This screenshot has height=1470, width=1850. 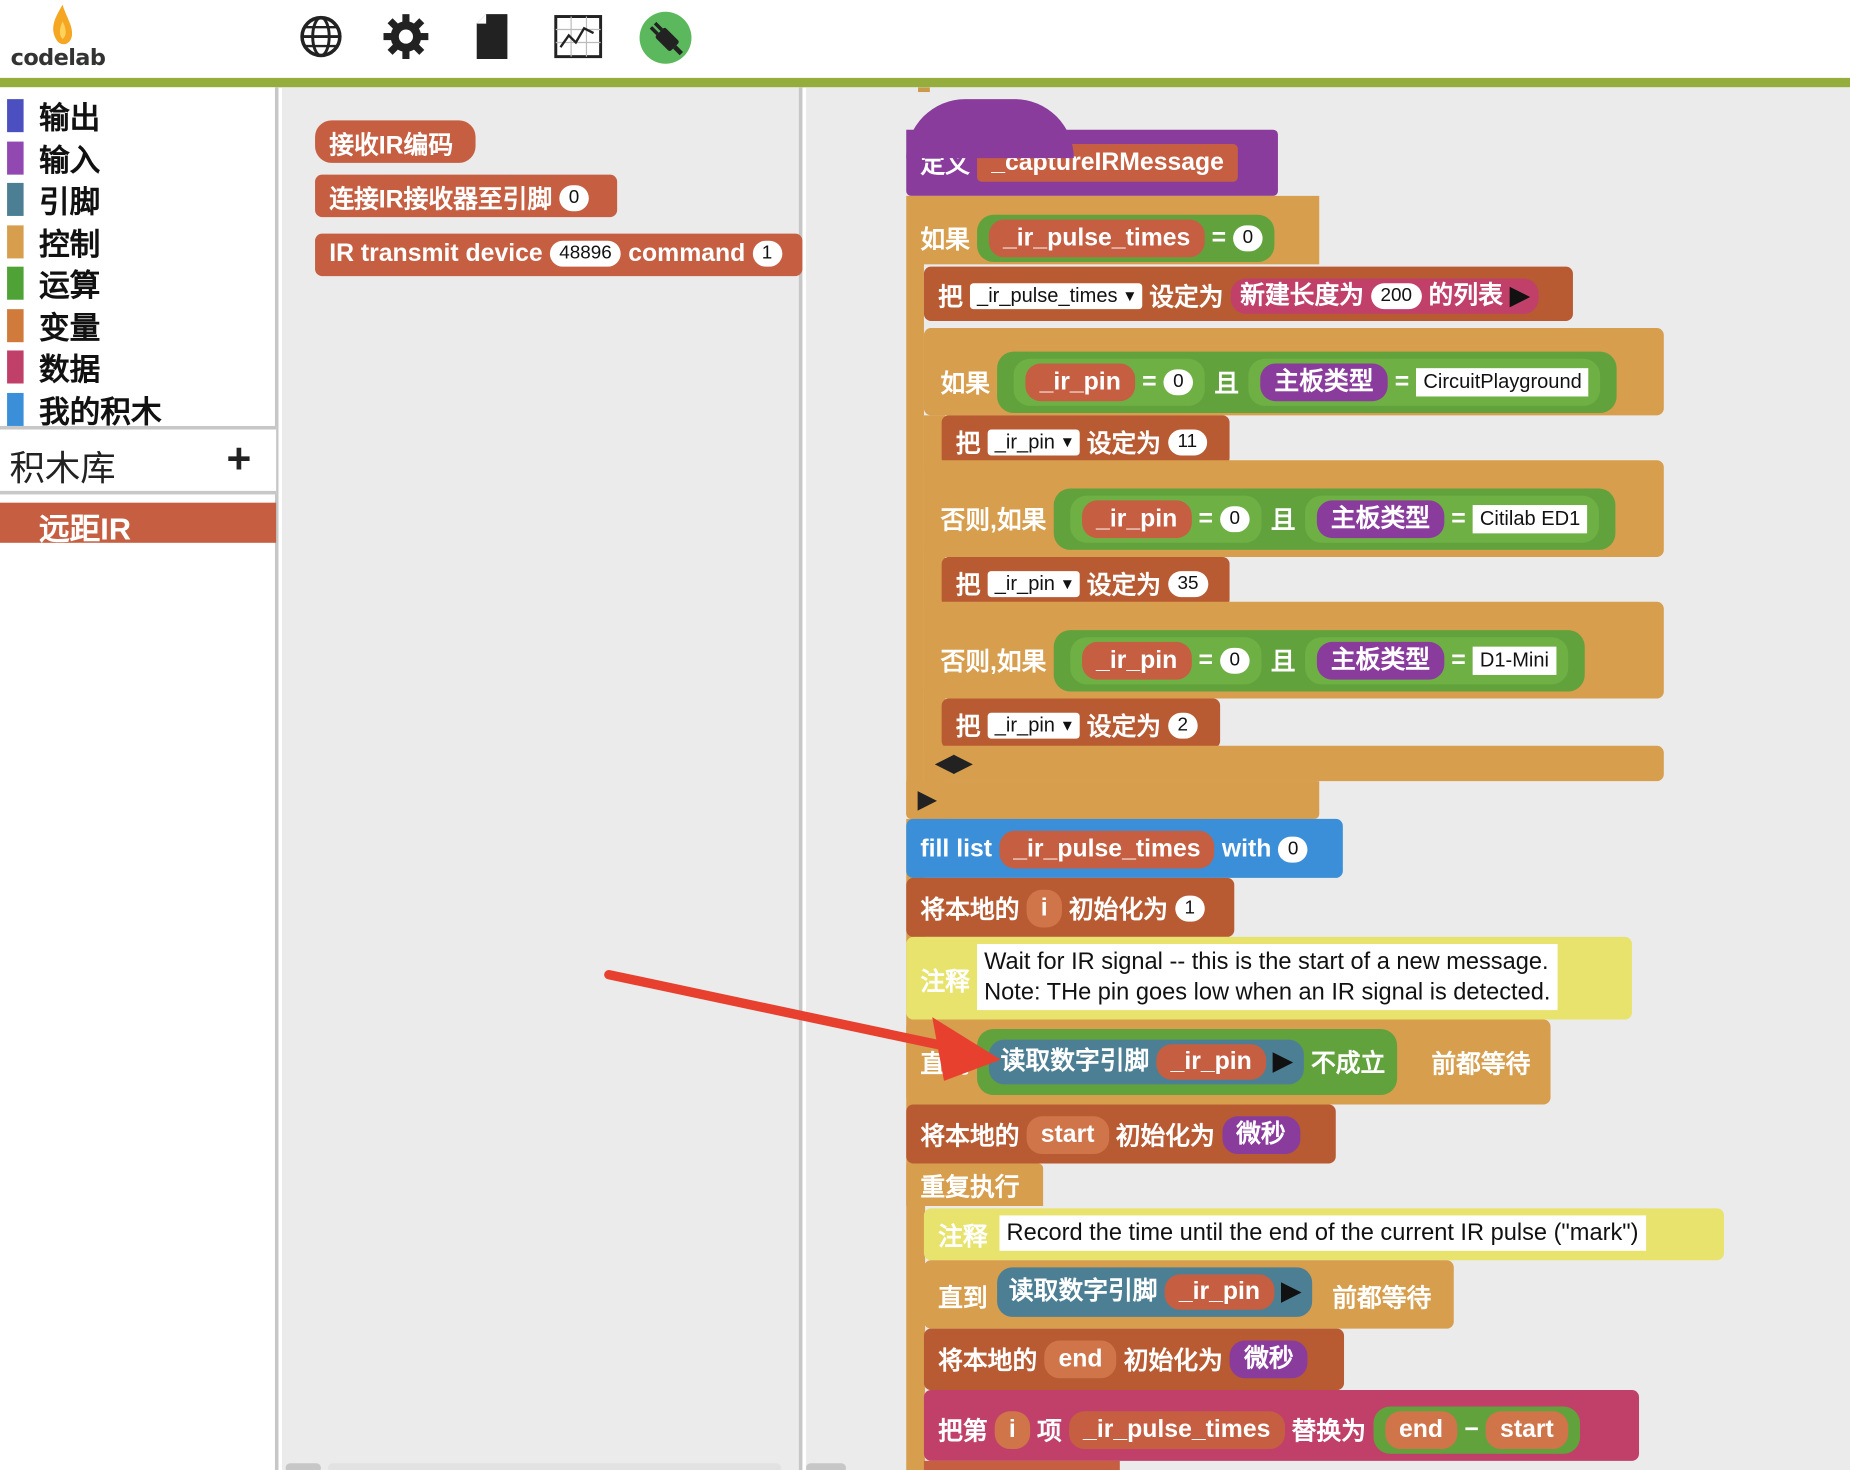 What do you see at coordinates (395, 141) in the screenshot?
I see `receive-ir-block: 接收IR编码` at bounding box center [395, 141].